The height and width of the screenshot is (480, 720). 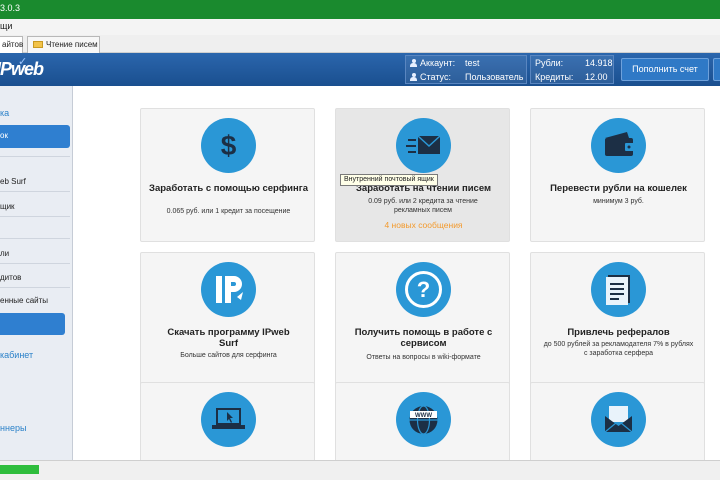 What do you see at coordinates (35, 136) in the screenshot?
I see `sidebar-item-selected: ок` at bounding box center [35, 136].